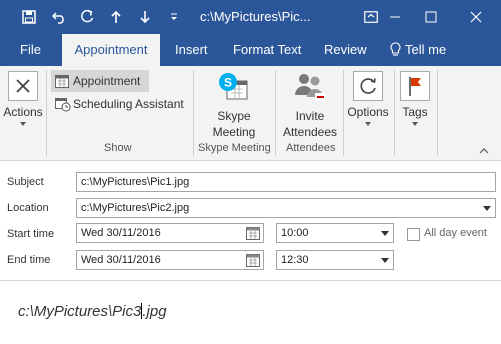 The height and width of the screenshot is (344, 501). Describe the element at coordinates (484, 151) in the screenshot. I see `collapse-ribbon-icon` at that location.